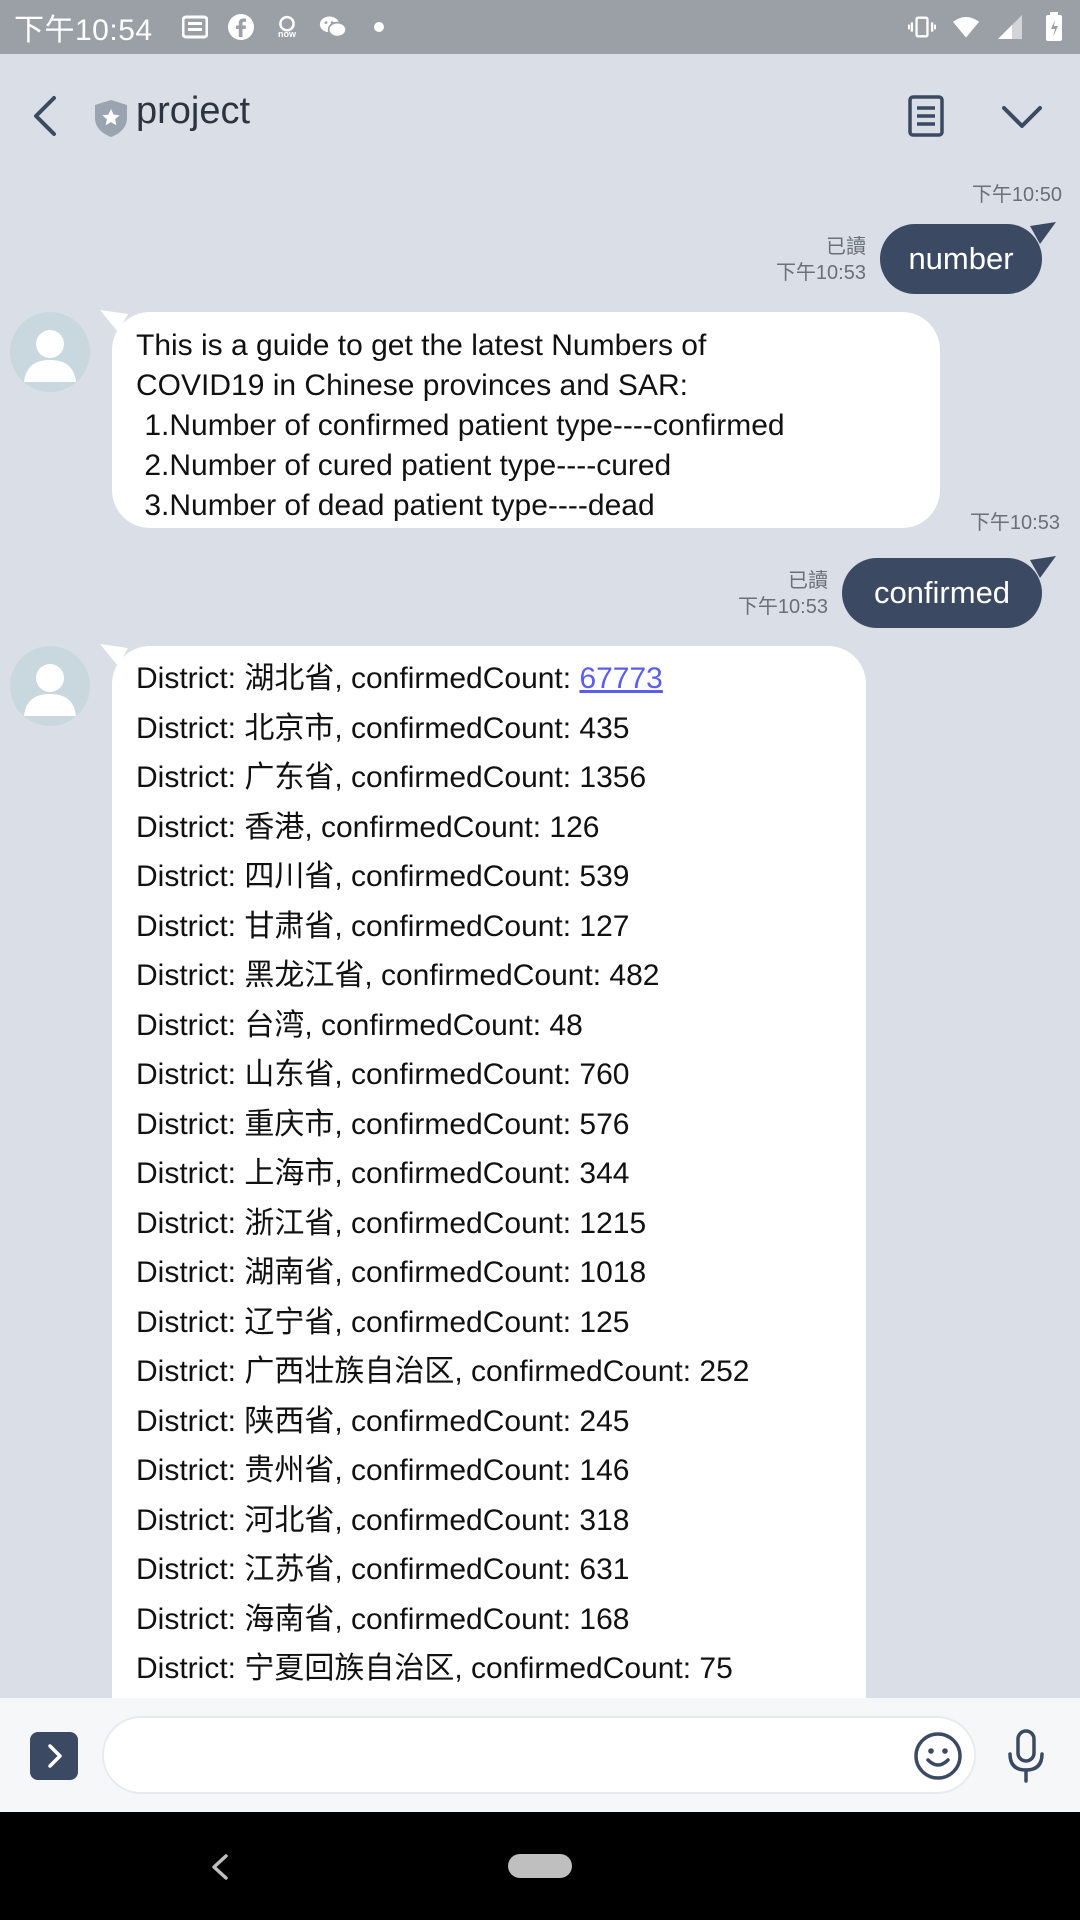 The image size is (1080, 1920). I want to click on message-input, so click(539, 1755).